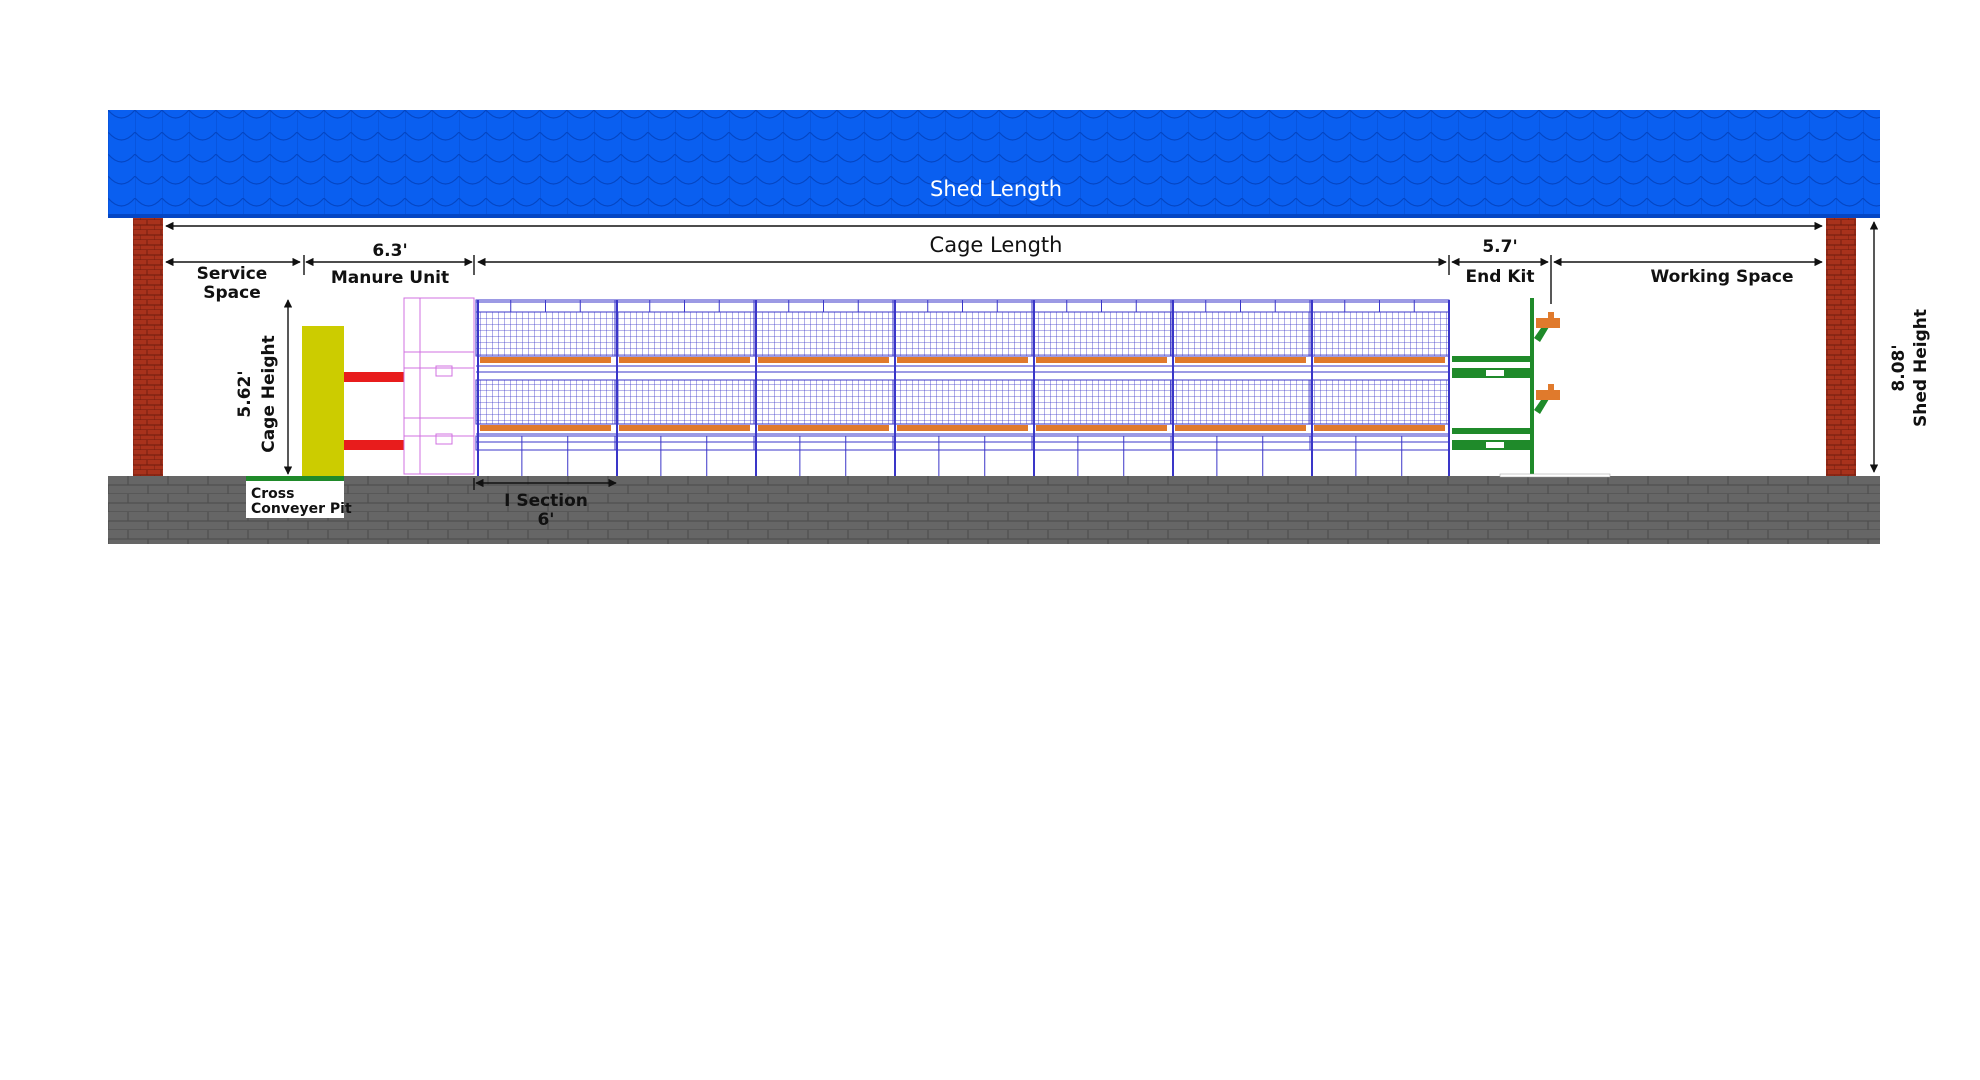 The image size is (1980, 1080). Describe the element at coordinates (994, 216) in the screenshot. I see `roof-edge` at that location.